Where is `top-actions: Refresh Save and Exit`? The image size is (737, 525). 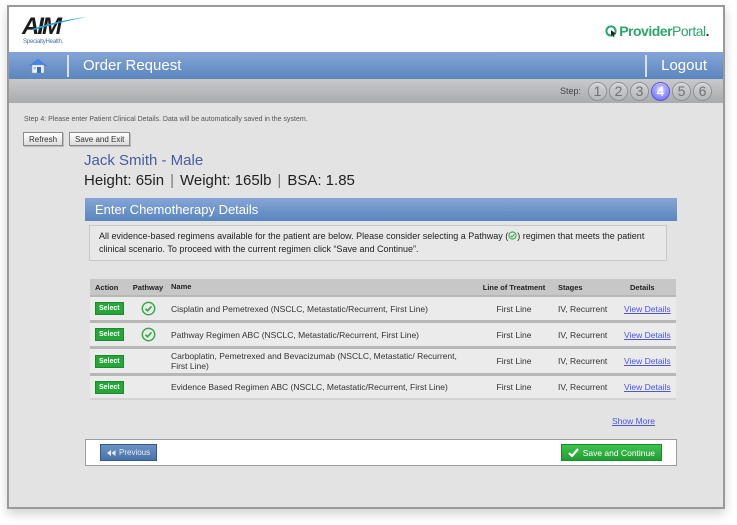 top-actions: Refresh Save and Exit is located at coordinates (77, 139).